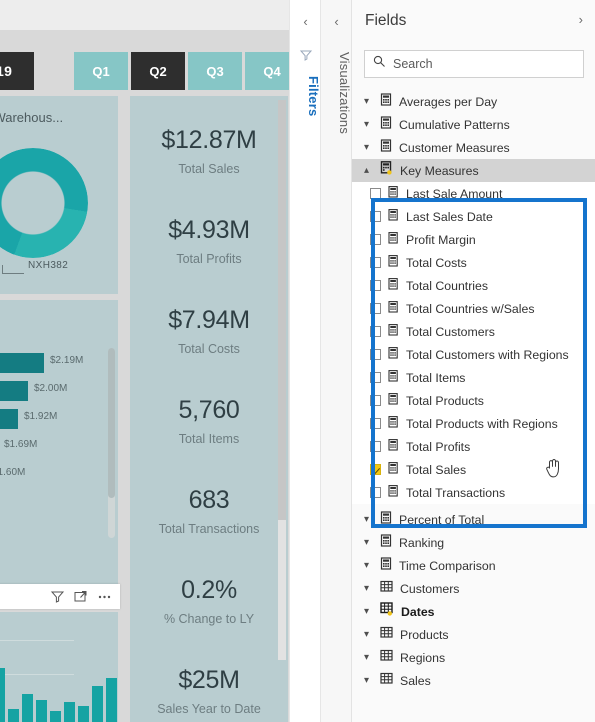 Image resolution: width=595 pixels, height=722 pixels. What do you see at coordinates (473, 101) in the screenshot?
I see `field-table-averages-per-day: ▾ Averages per Day` at bounding box center [473, 101].